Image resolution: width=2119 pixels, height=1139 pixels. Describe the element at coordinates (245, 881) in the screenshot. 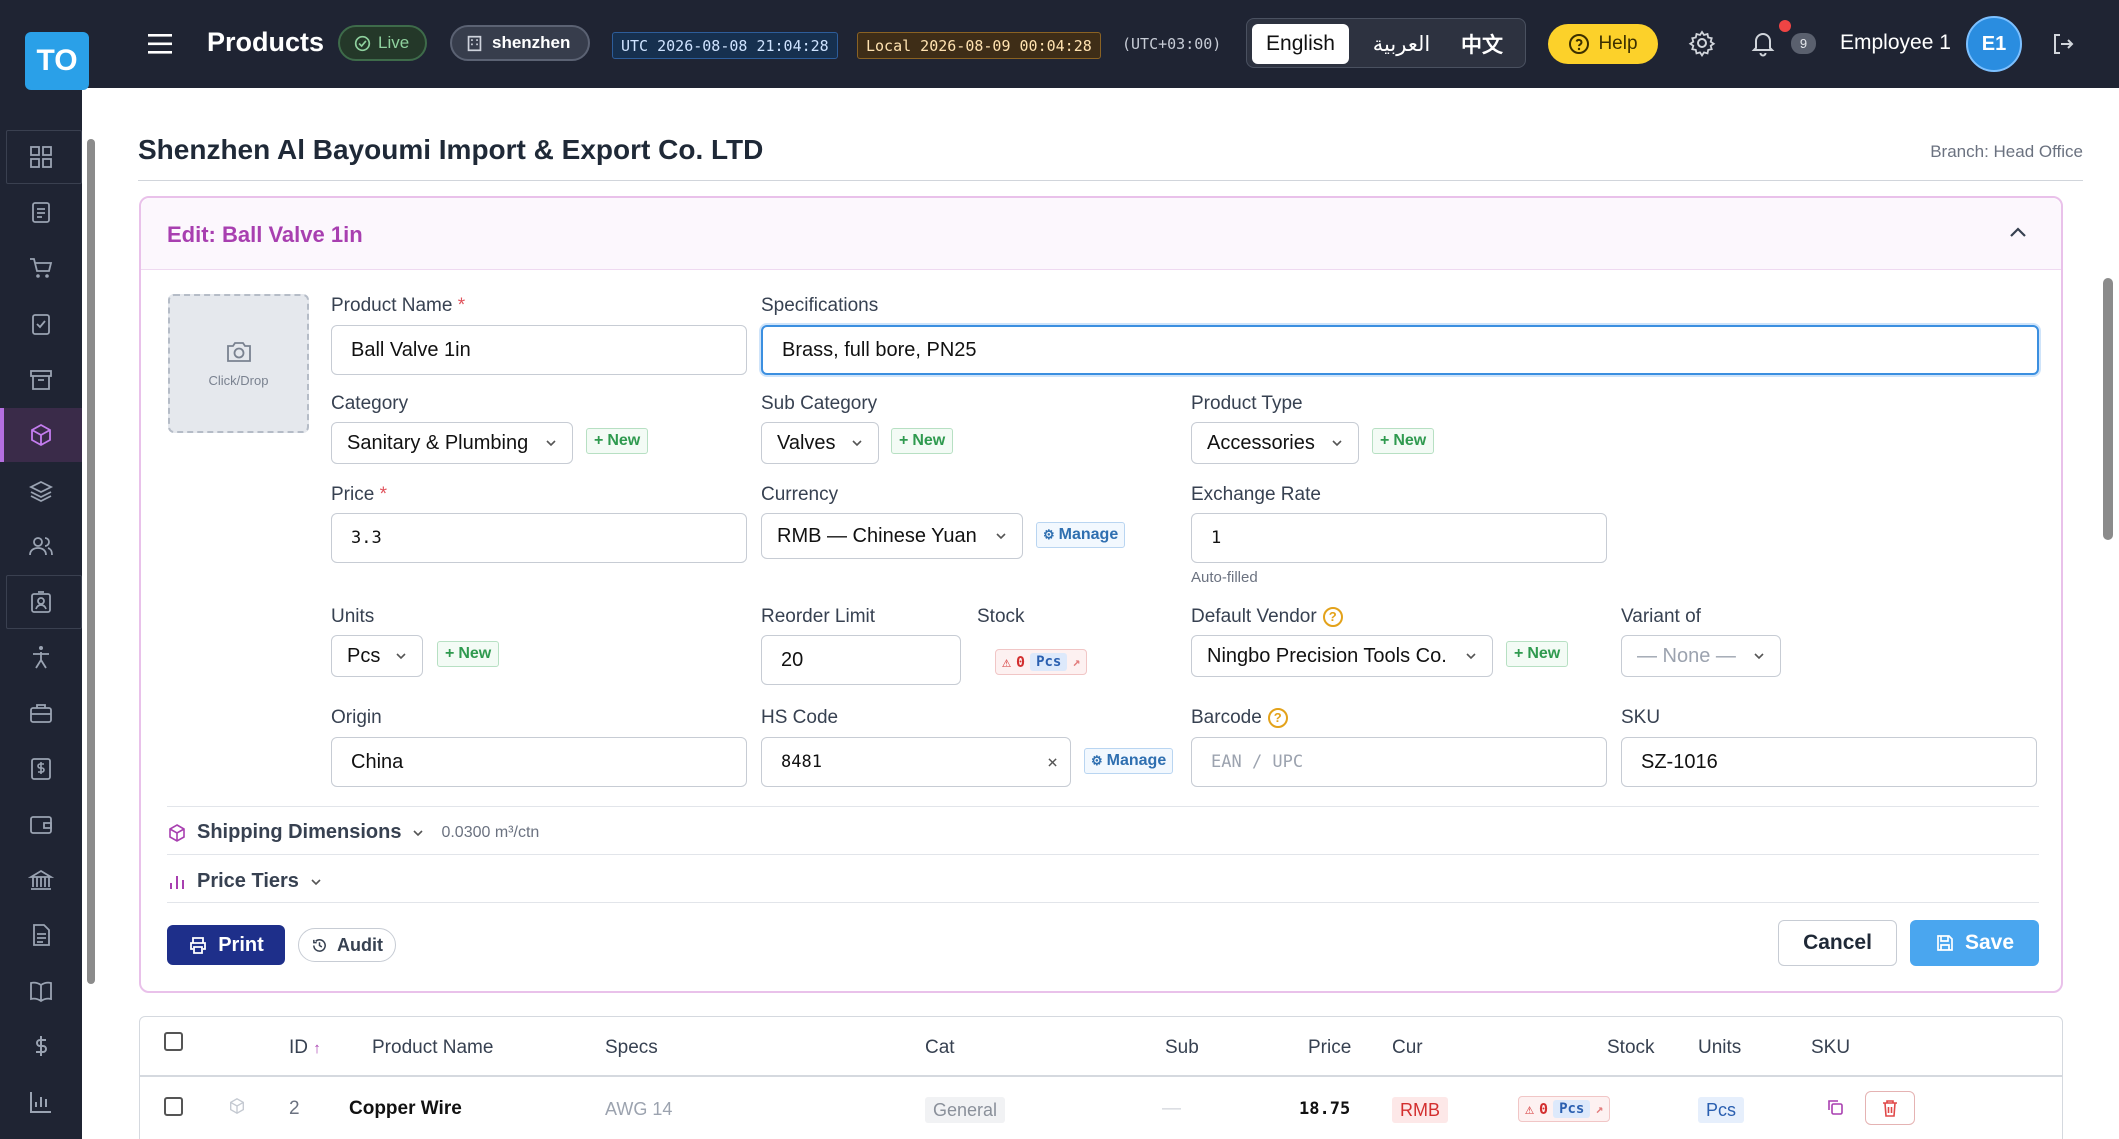

I see `price-tiers-toggle: Price Tiers` at that location.